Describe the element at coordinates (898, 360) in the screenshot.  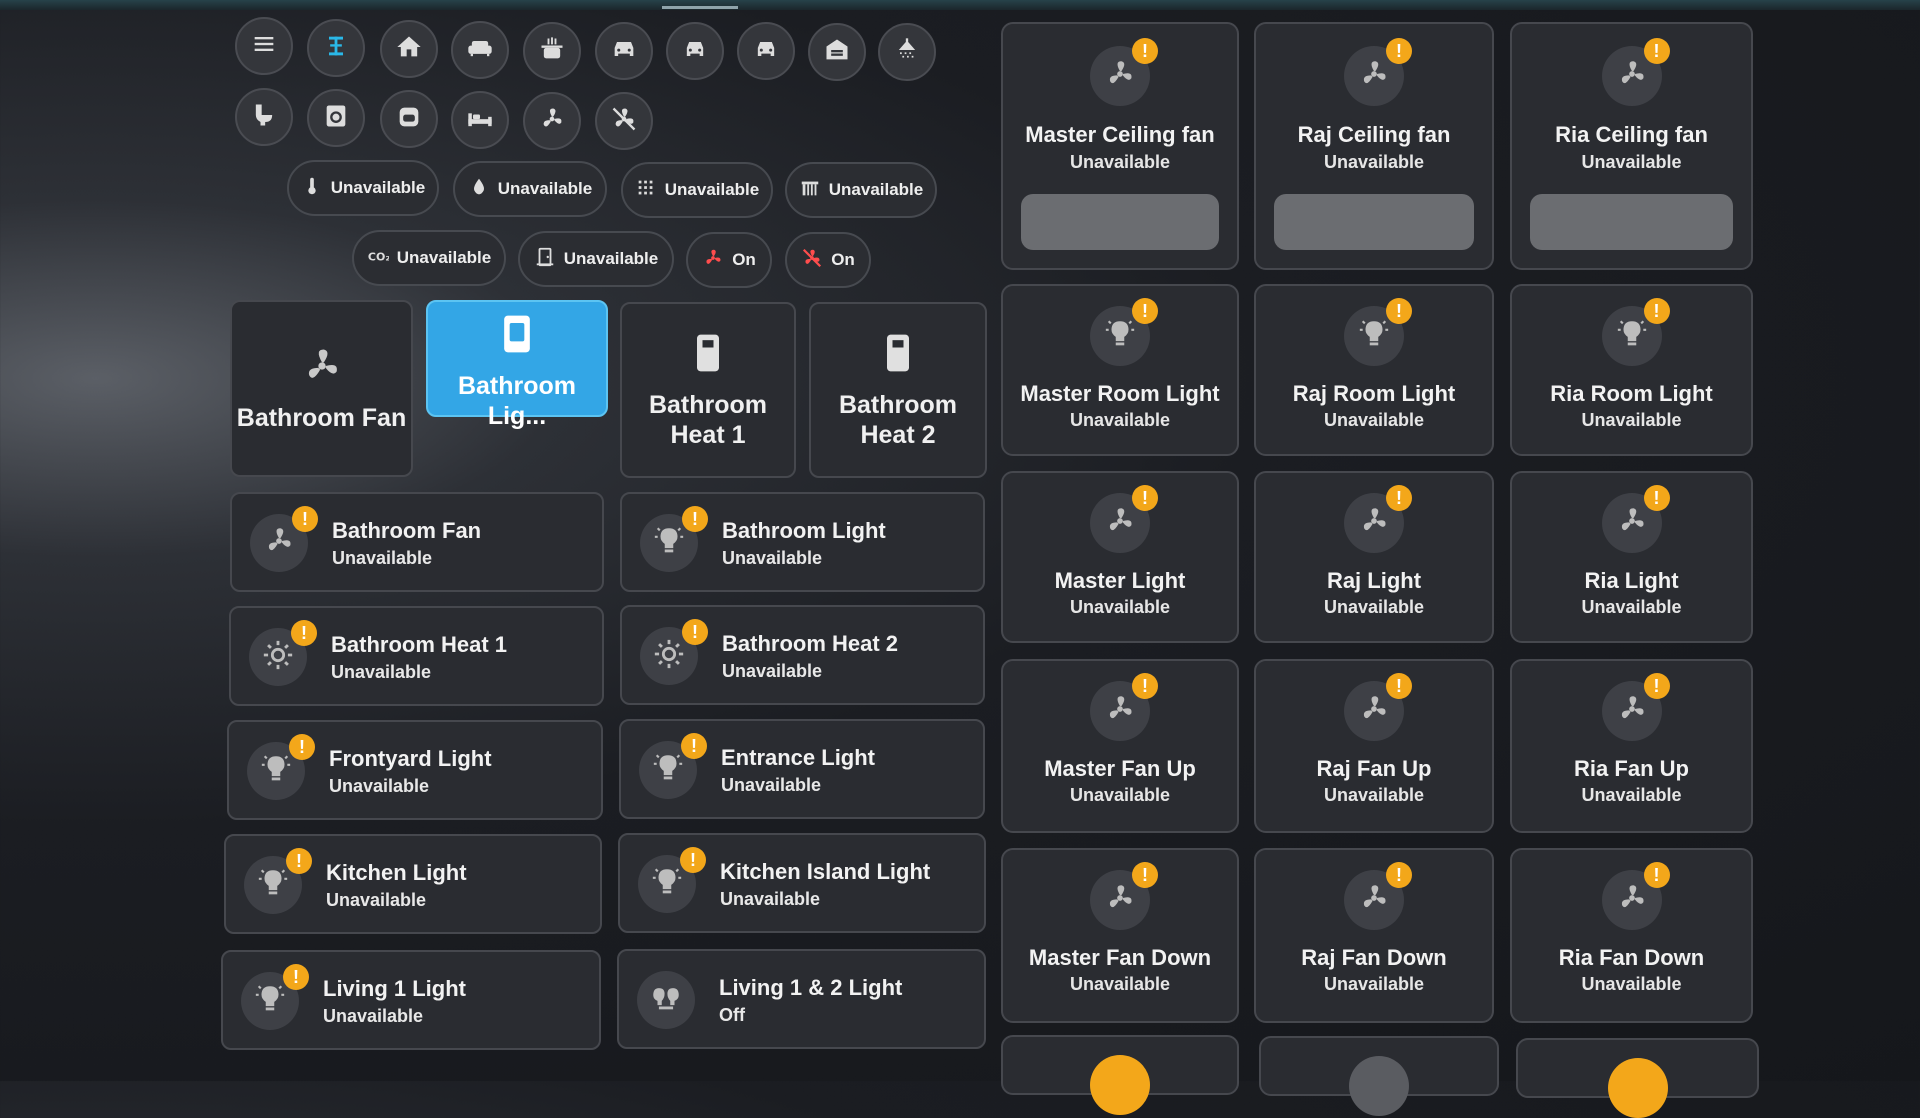
I see `switch-icon` at that location.